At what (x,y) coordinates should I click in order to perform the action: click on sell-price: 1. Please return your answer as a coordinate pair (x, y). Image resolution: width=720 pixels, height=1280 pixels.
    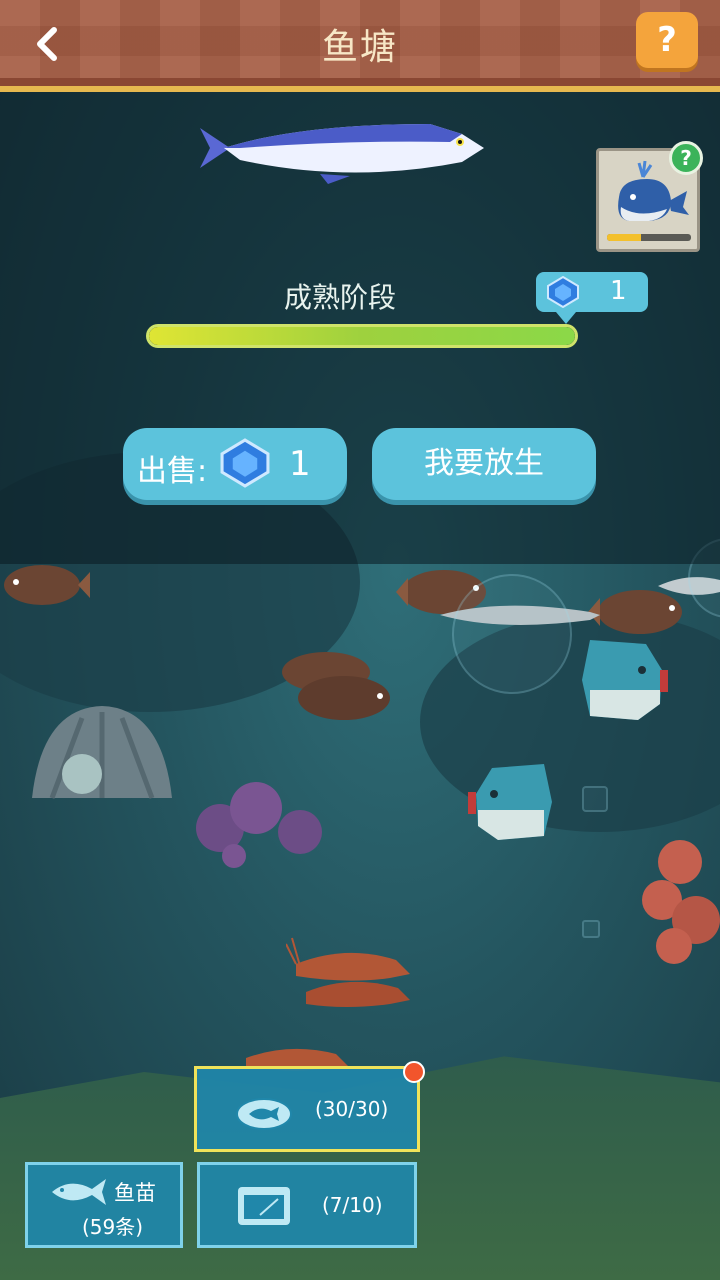
    Looking at the image, I should click on (300, 464).